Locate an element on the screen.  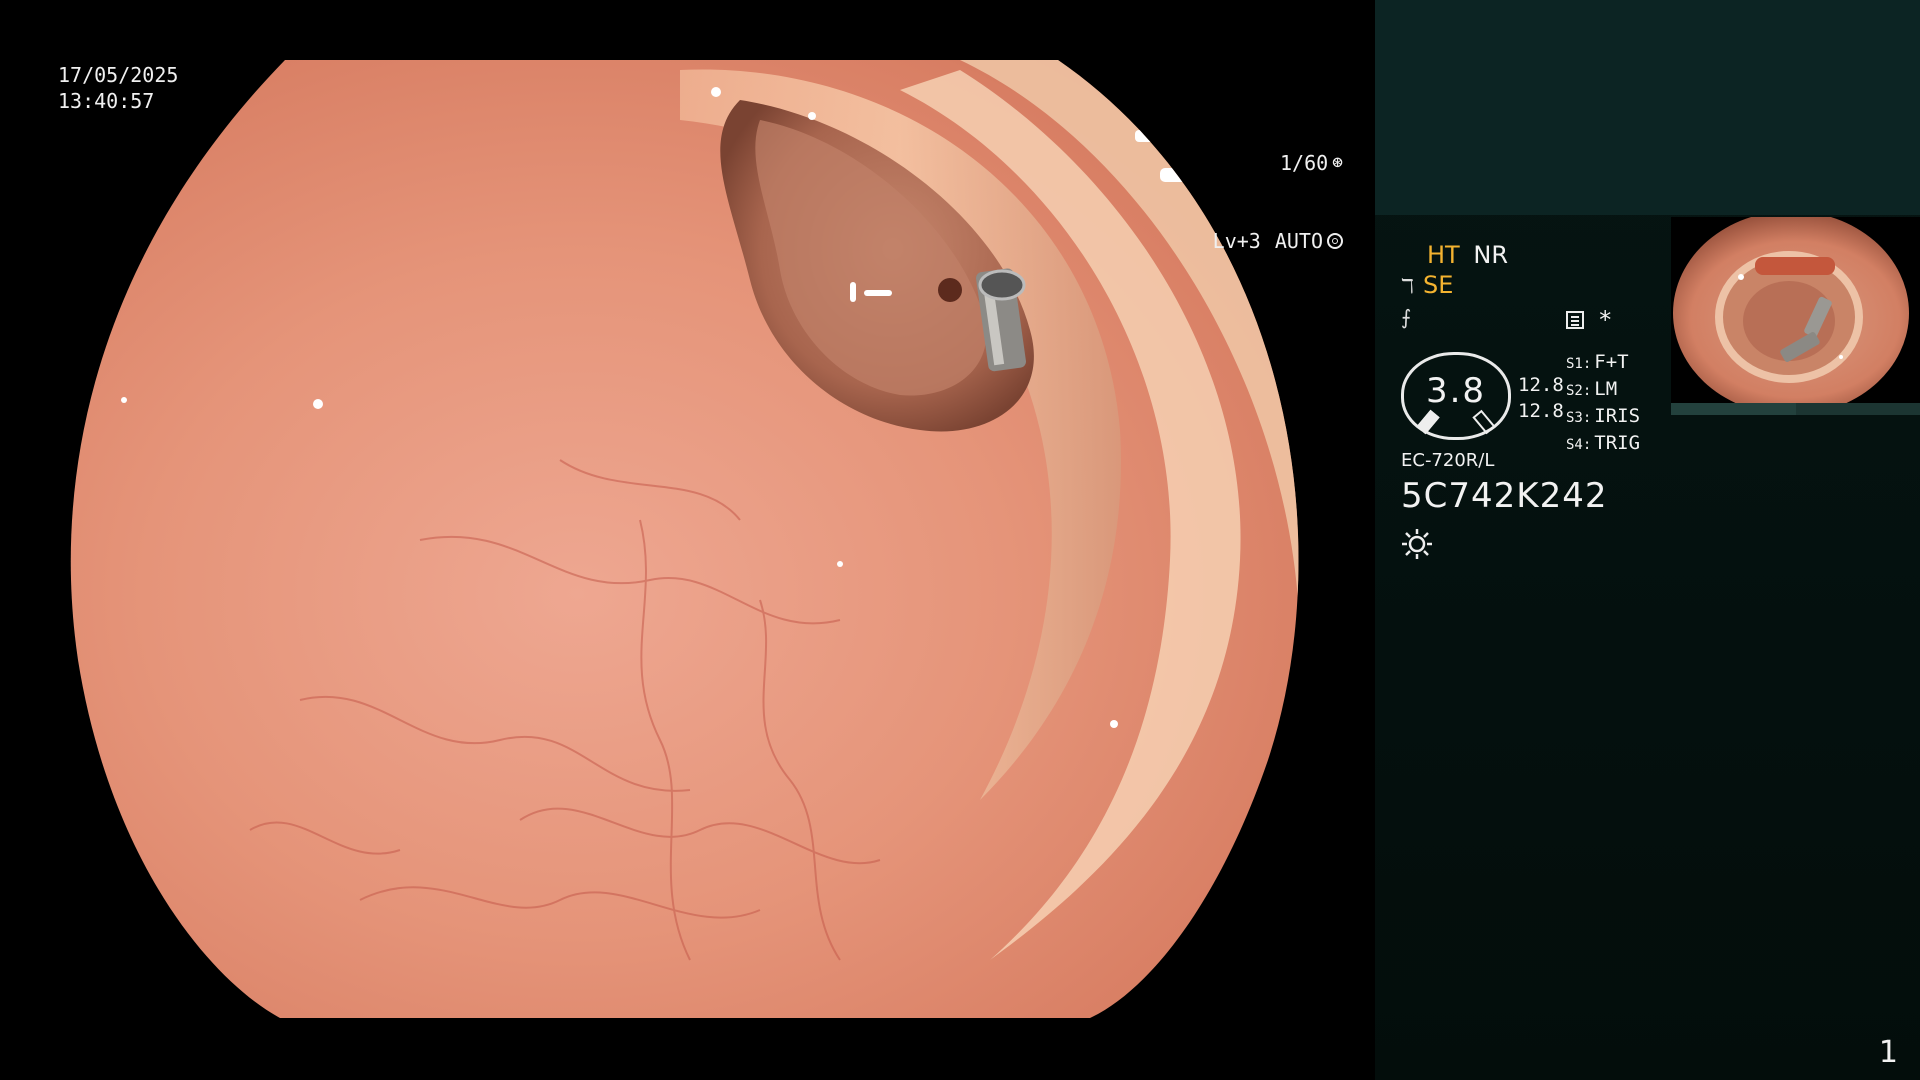
light-sun-icon is located at coordinates (1417, 544).